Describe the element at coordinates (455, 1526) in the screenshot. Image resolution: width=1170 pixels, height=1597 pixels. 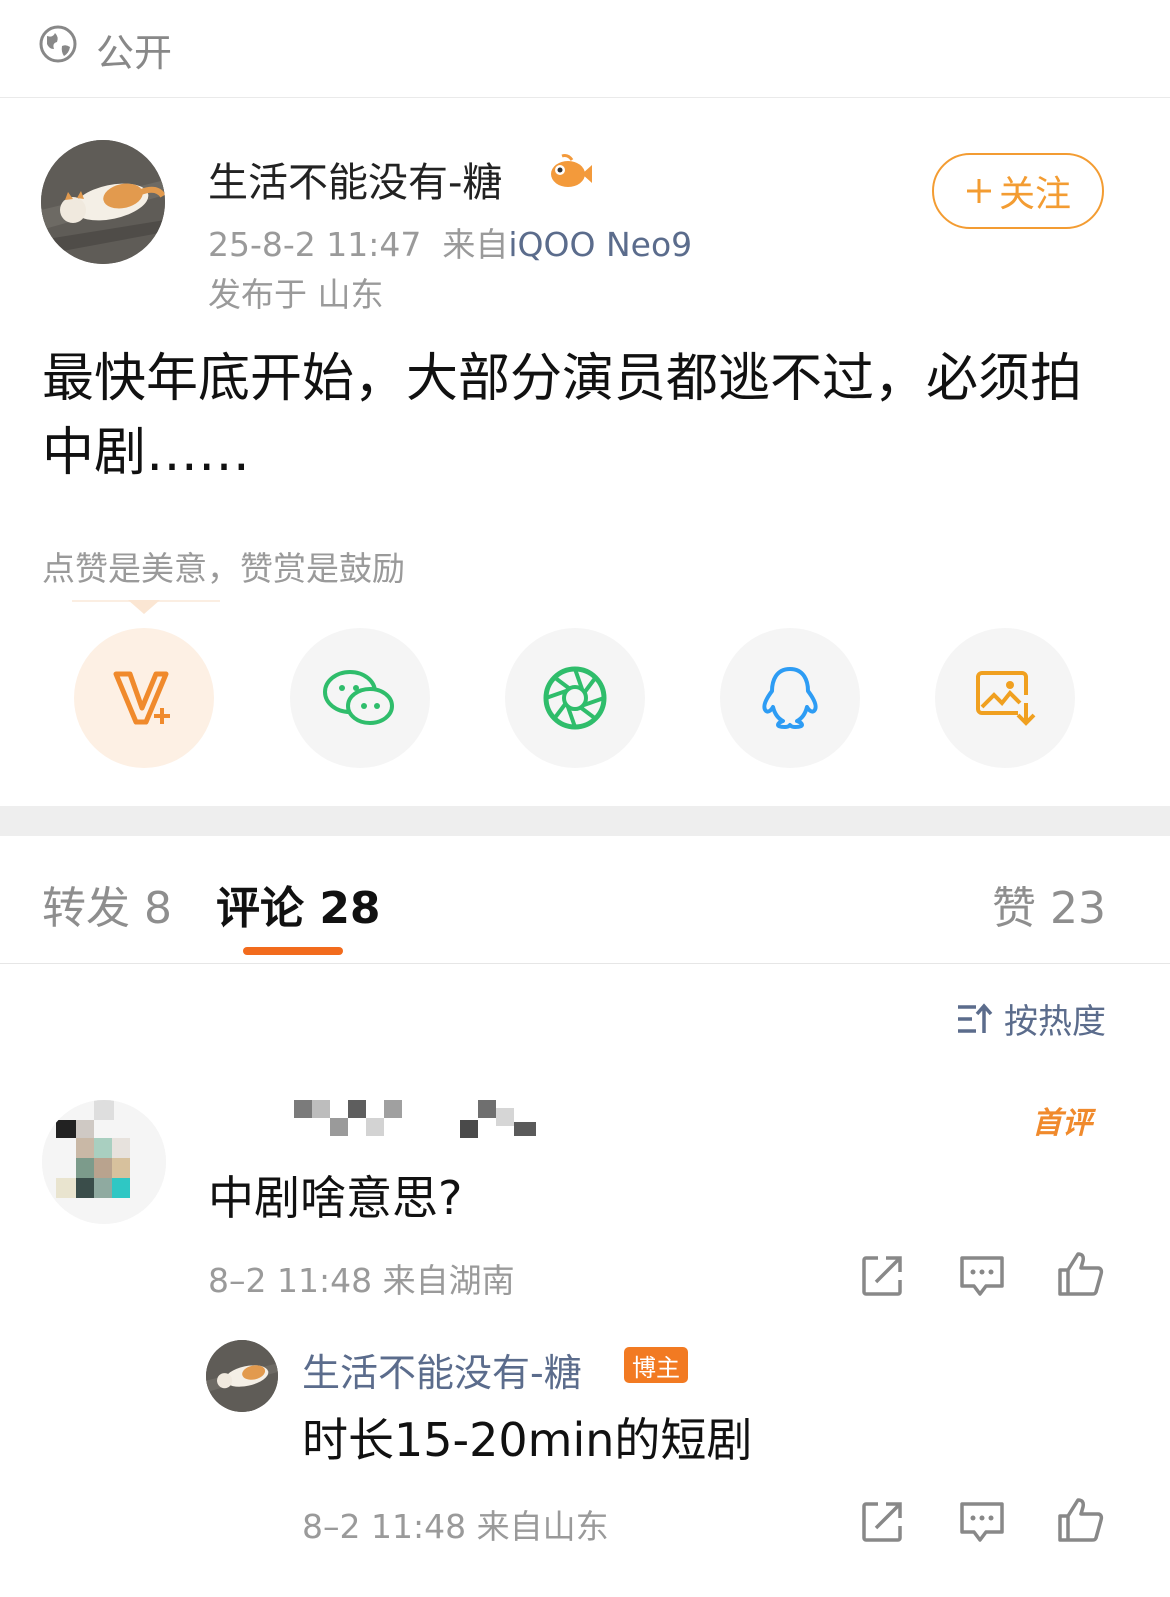
I see `reply-meta: 8–2 11:48 来自山东` at that location.